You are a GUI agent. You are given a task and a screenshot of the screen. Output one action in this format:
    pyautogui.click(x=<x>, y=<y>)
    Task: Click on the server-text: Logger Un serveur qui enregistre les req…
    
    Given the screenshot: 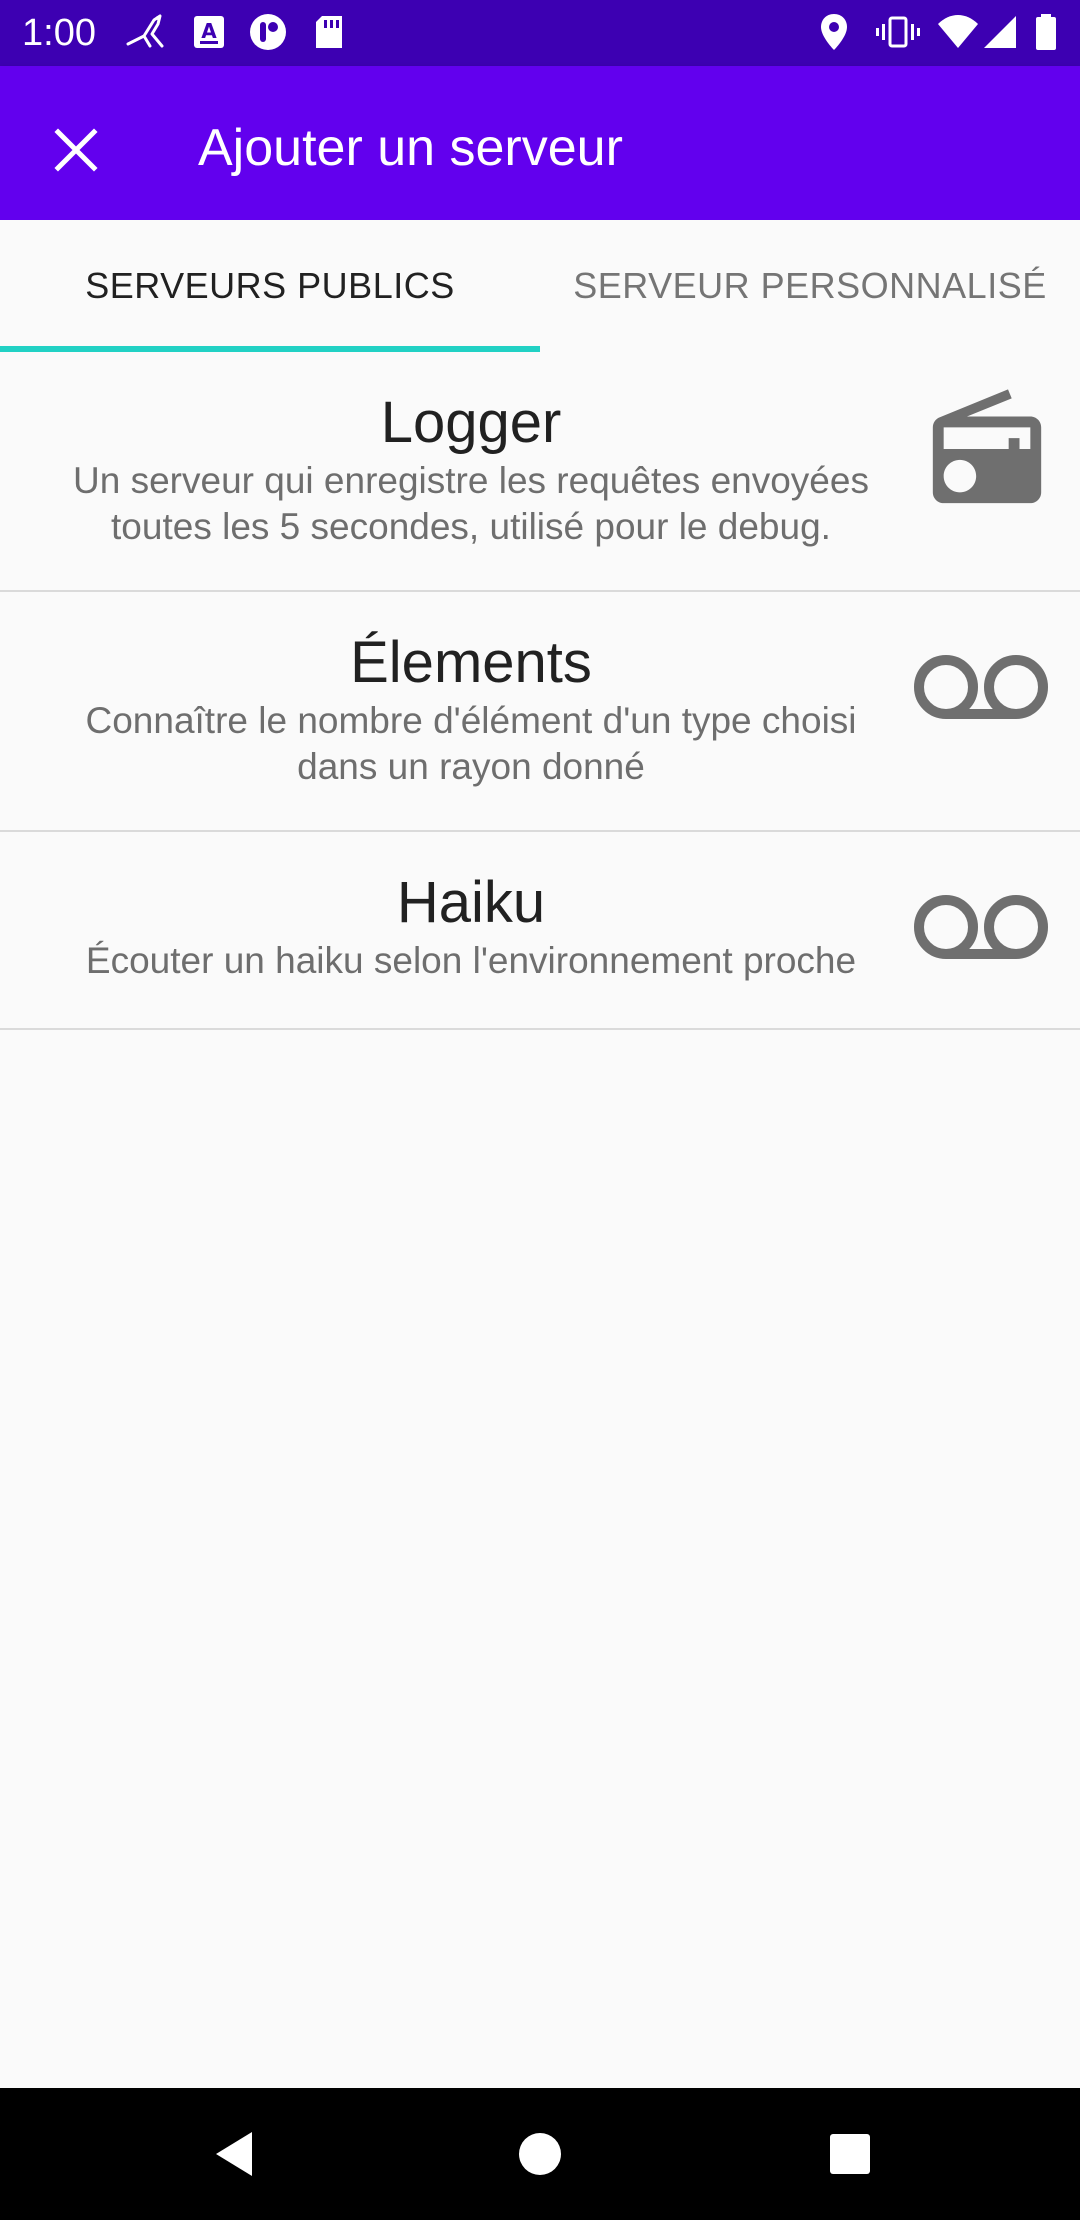 What is the action you would take?
    pyautogui.click(x=471, y=469)
    